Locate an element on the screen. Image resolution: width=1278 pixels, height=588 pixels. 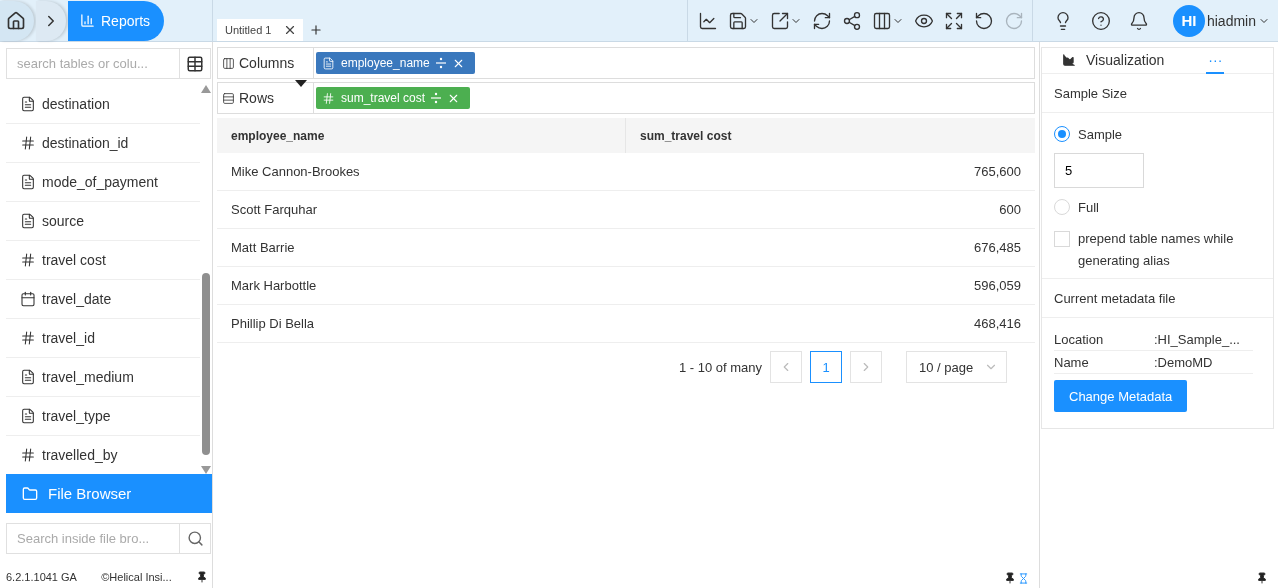
redo-icon is located at coordinates (1013, 20).